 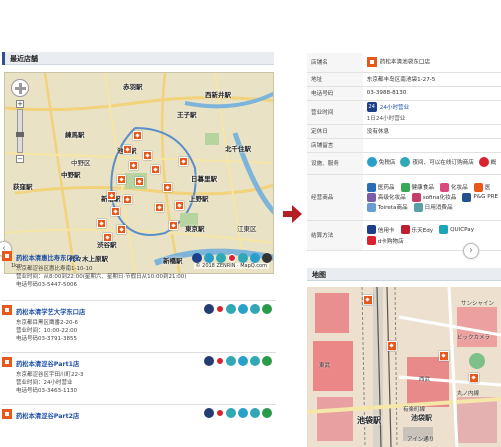 I want to click on map-station-label: 東京駅, so click(x=195, y=229).